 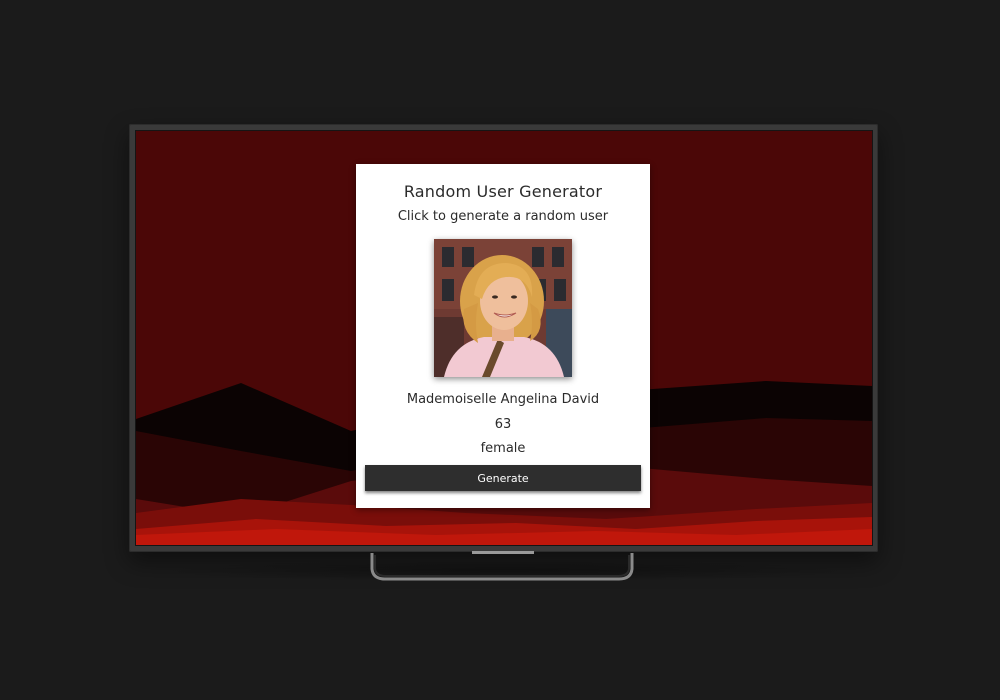 I want to click on user-name: Mademoiselle Angelina David, so click(x=503, y=399).